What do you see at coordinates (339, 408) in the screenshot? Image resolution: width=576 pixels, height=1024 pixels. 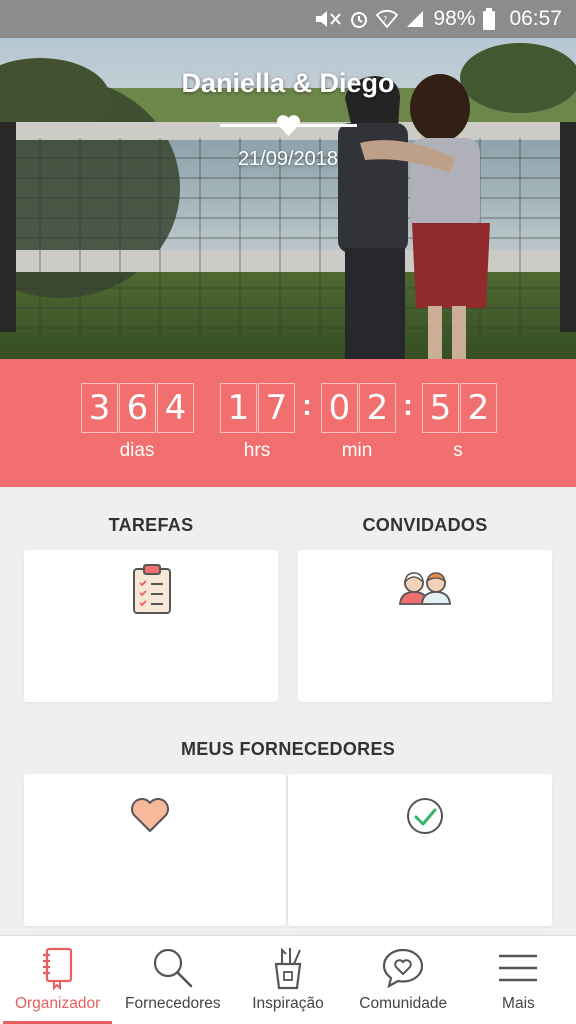 I see `minutes-digit-1: 0` at bounding box center [339, 408].